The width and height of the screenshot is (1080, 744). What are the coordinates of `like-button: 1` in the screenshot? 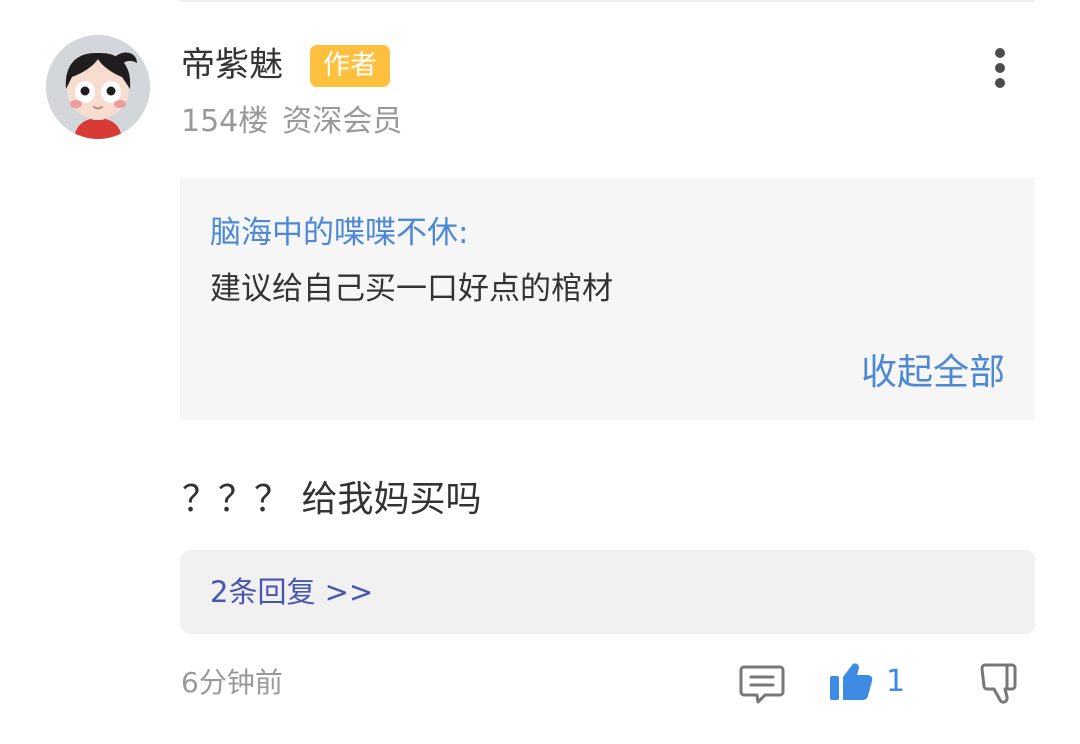 It's located at (873, 683).